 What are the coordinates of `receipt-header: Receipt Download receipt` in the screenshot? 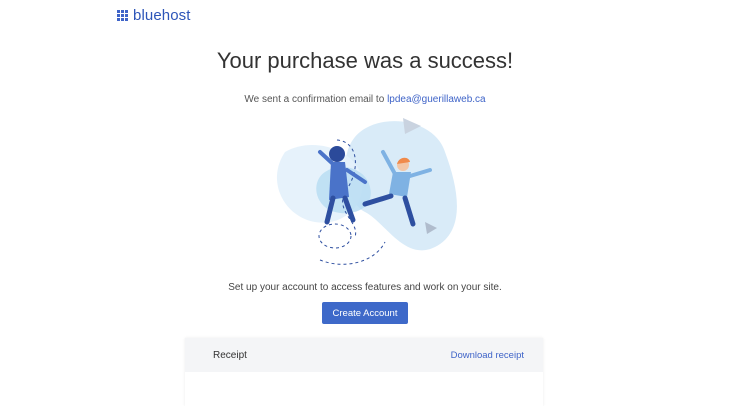 It's located at (364, 355).